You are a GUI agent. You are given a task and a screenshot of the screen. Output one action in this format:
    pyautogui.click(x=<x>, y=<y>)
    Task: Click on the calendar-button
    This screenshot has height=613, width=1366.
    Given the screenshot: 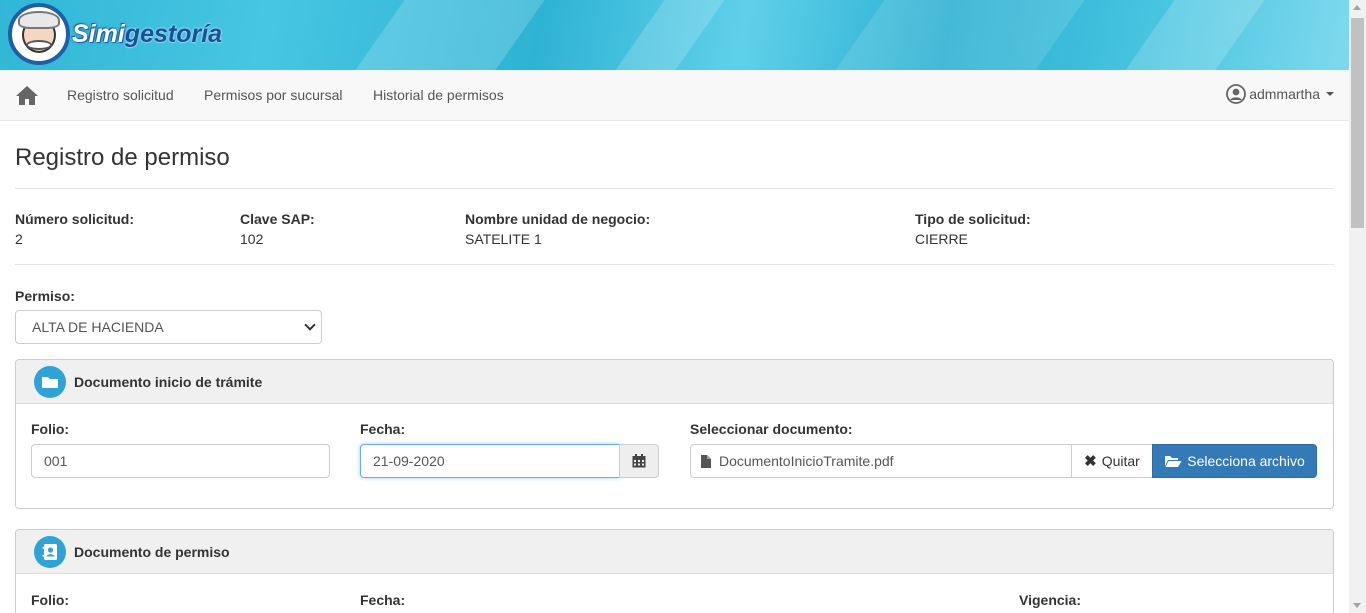 What is the action you would take?
    pyautogui.click(x=639, y=461)
    